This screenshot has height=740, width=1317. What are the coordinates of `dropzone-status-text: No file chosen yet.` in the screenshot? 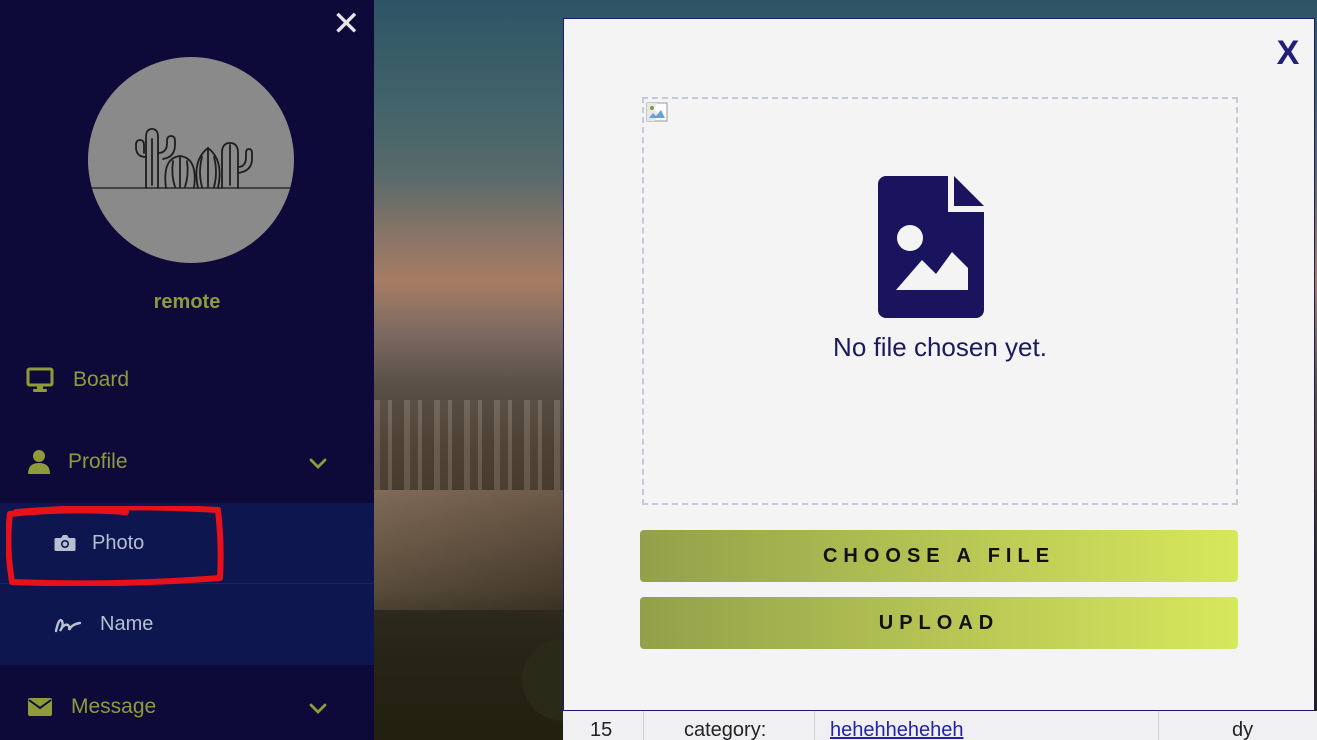 It's located at (940, 347).